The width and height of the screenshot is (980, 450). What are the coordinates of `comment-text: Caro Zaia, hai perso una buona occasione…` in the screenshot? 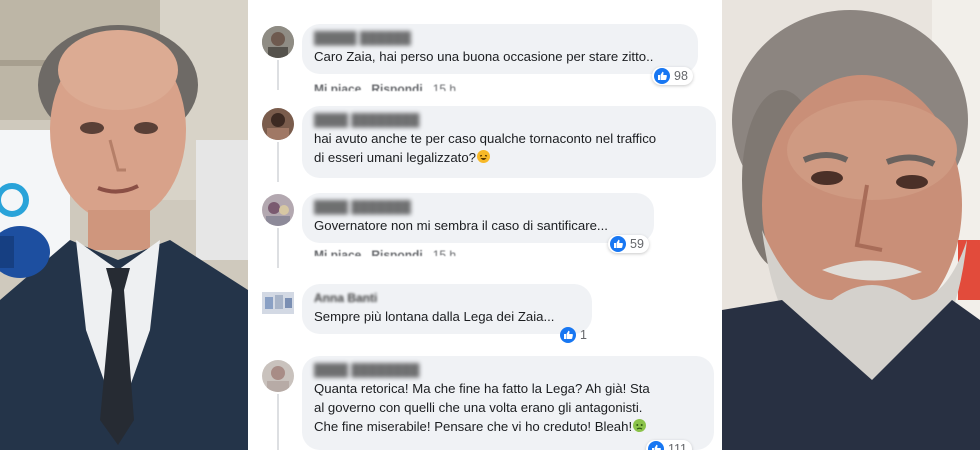 It's located at (484, 56).